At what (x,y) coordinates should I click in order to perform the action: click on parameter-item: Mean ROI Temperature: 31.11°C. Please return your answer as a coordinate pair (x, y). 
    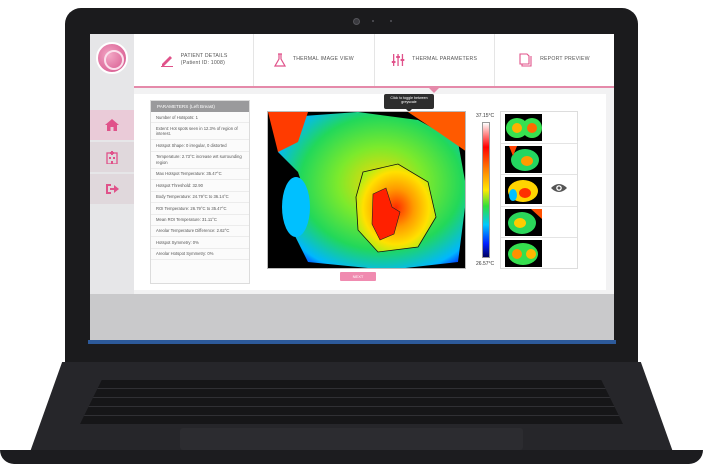
    Looking at the image, I should click on (200, 220).